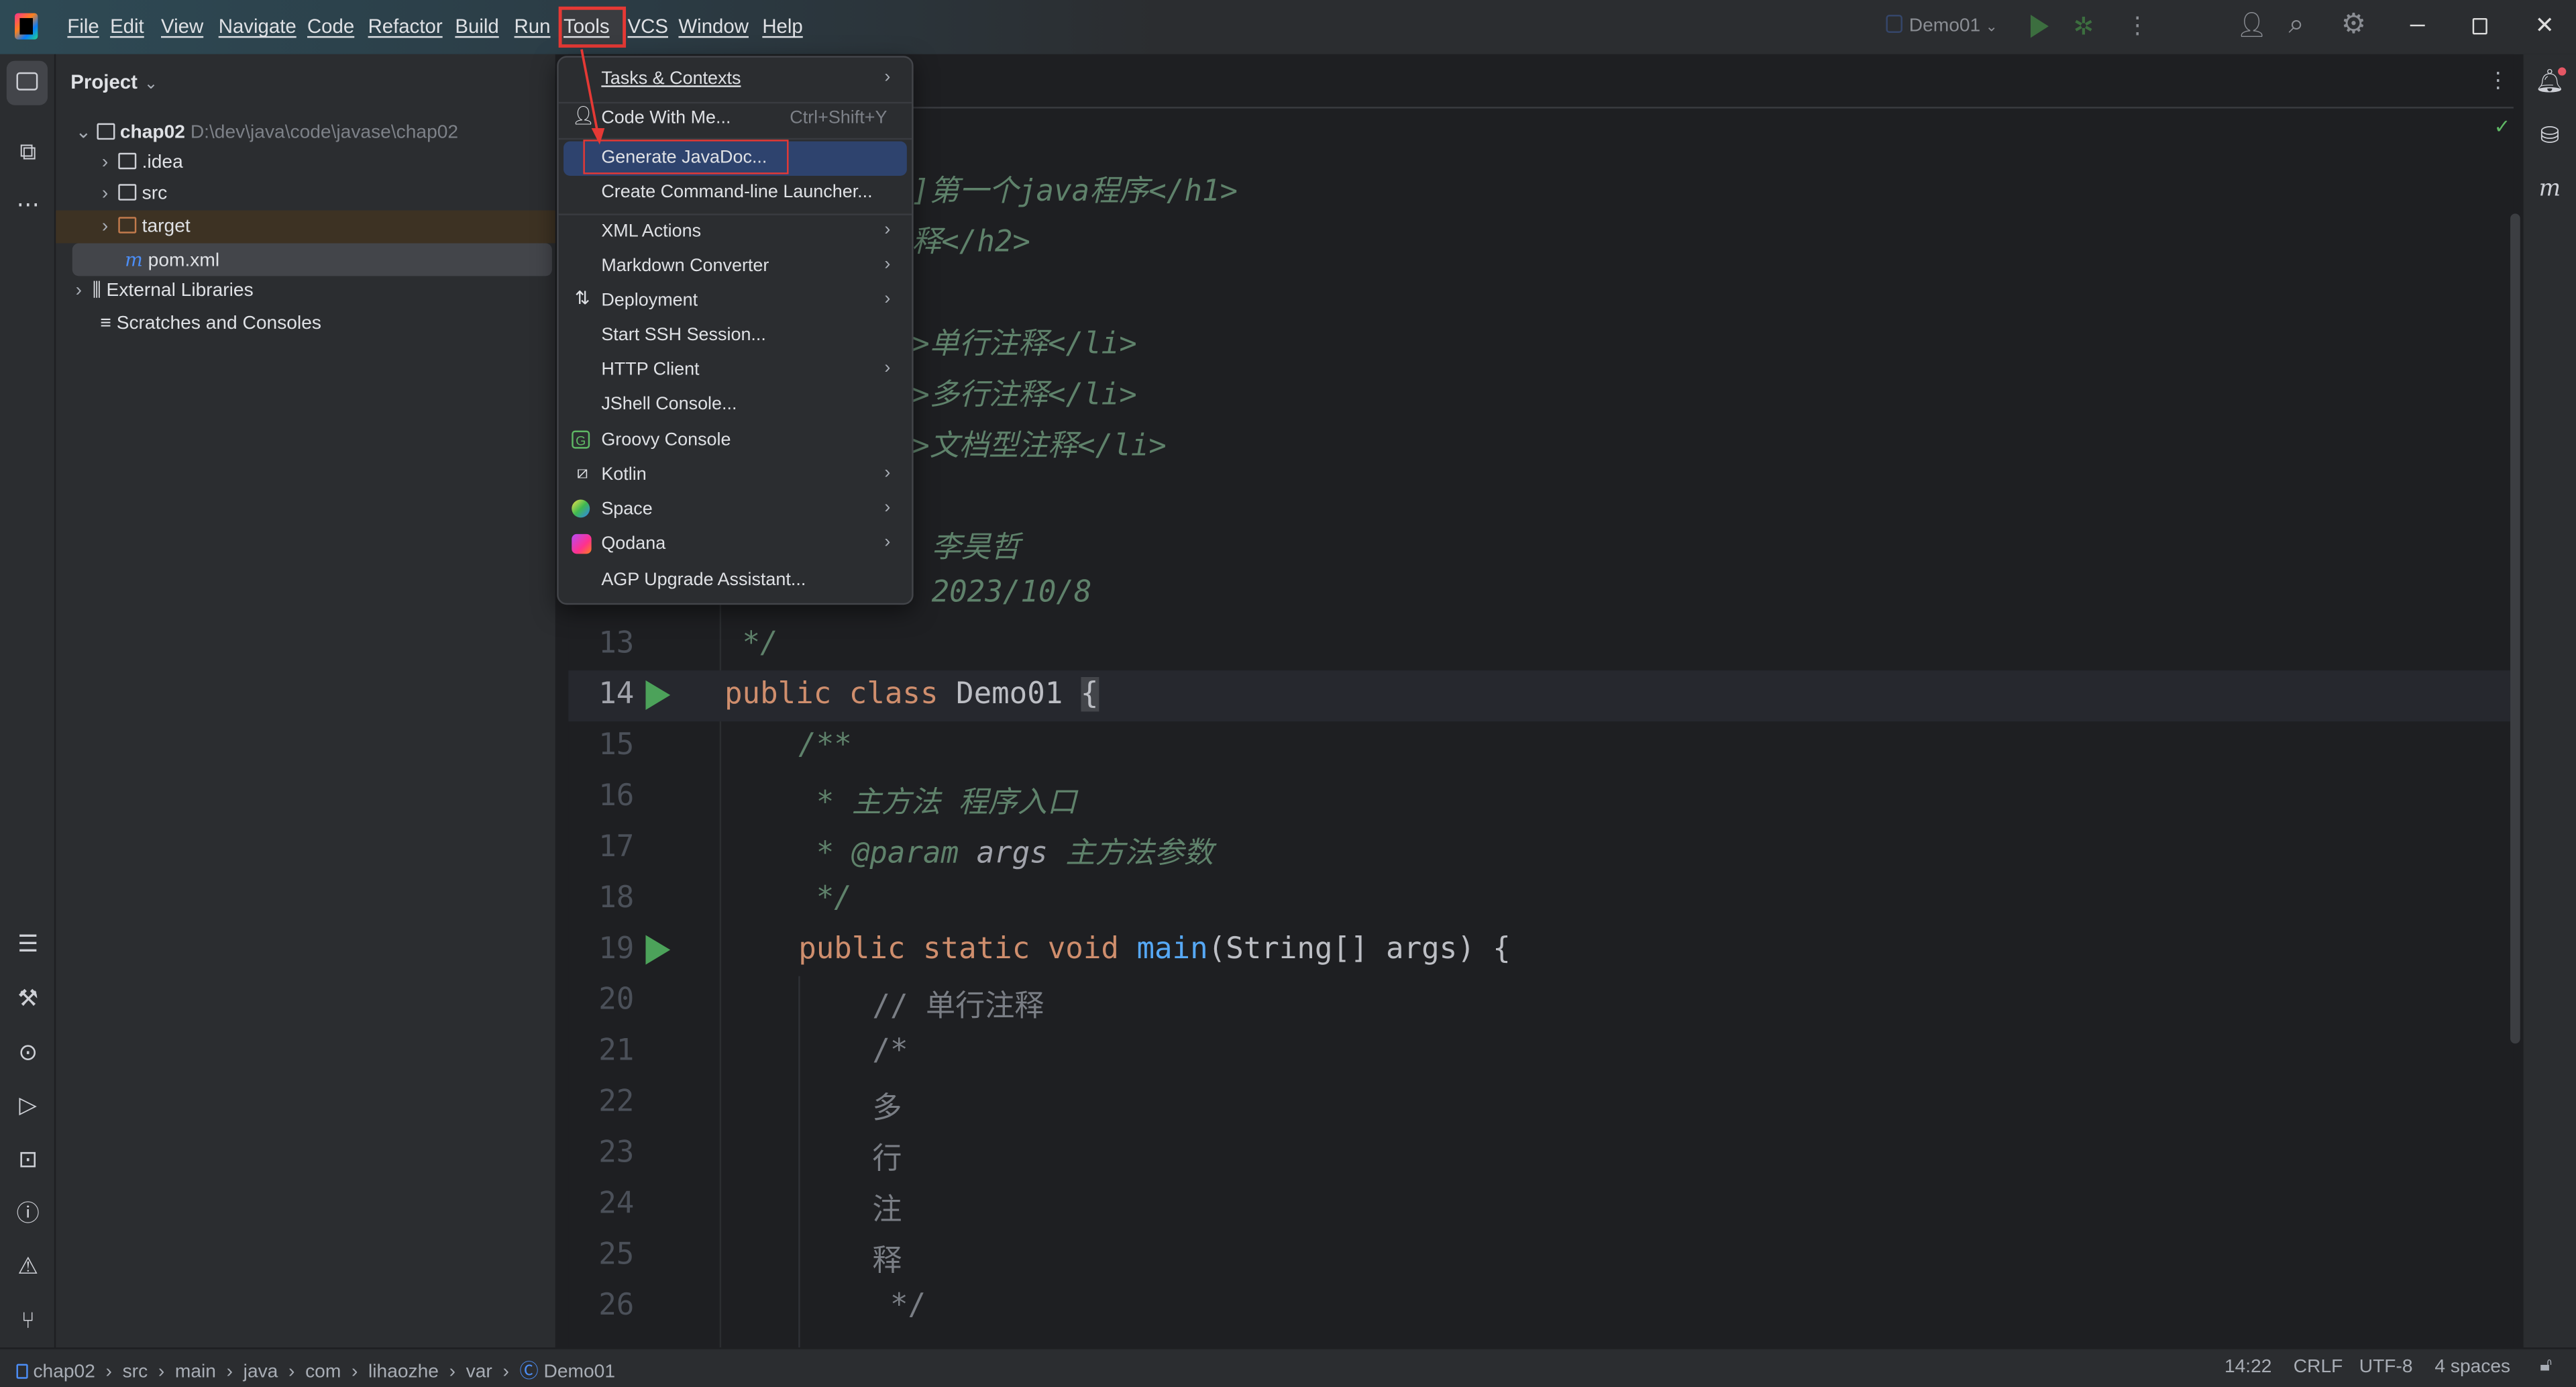  I want to click on menu-item-space: Space ›, so click(735, 510).